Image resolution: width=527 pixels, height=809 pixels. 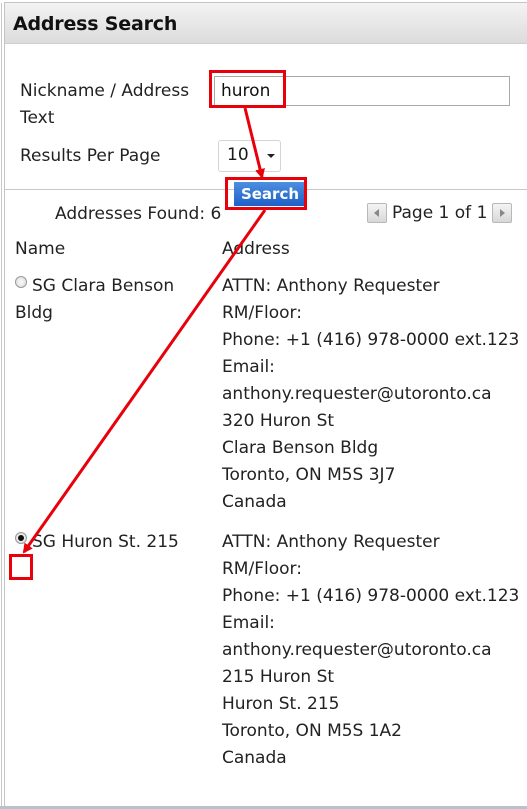 What do you see at coordinates (502, 213) in the screenshot?
I see `next-page-button` at bounding box center [502, 213].